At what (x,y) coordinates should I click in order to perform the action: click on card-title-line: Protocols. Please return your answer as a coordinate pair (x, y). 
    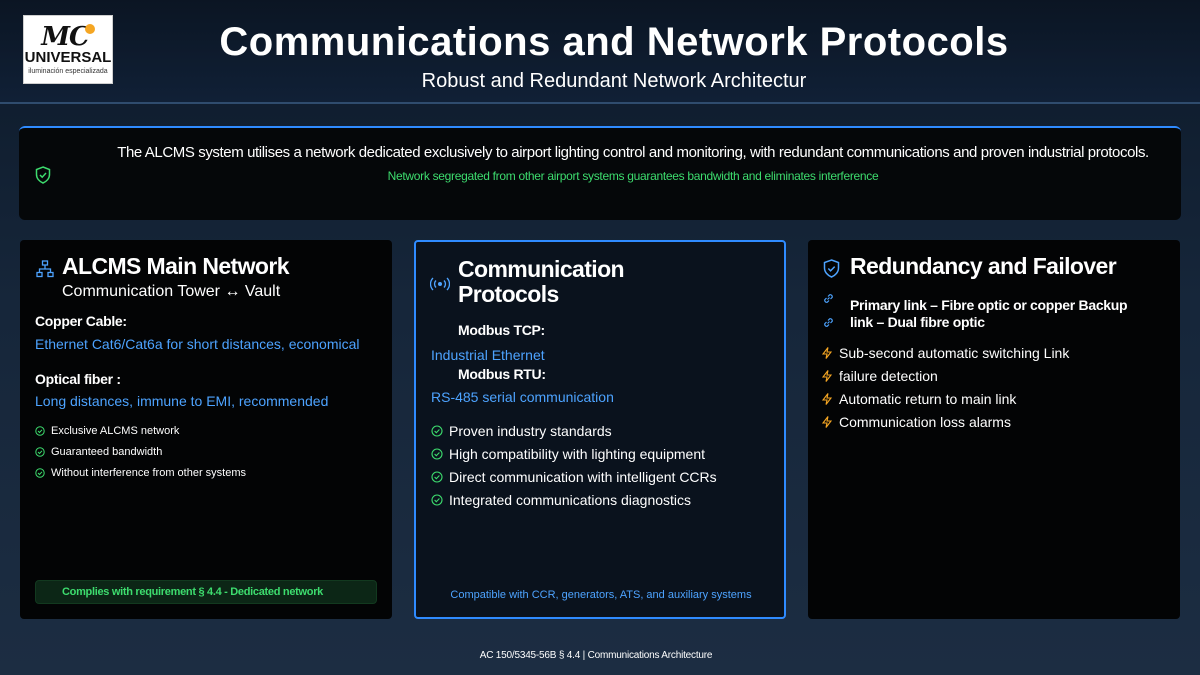
    Looking at the image, I should click on (508, 294).